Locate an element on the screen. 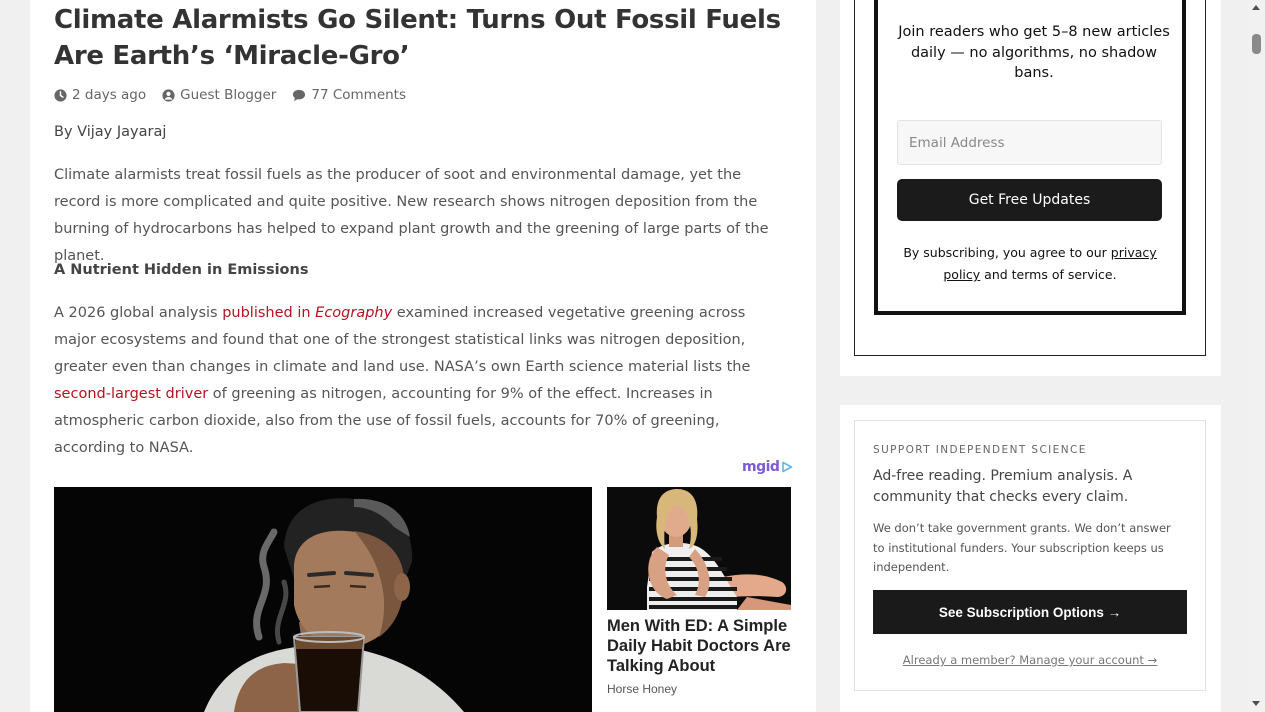 The height and width of the screenshot is (712, 1265). meta-comments: 77 Comments is located at coordinates (349, 95).